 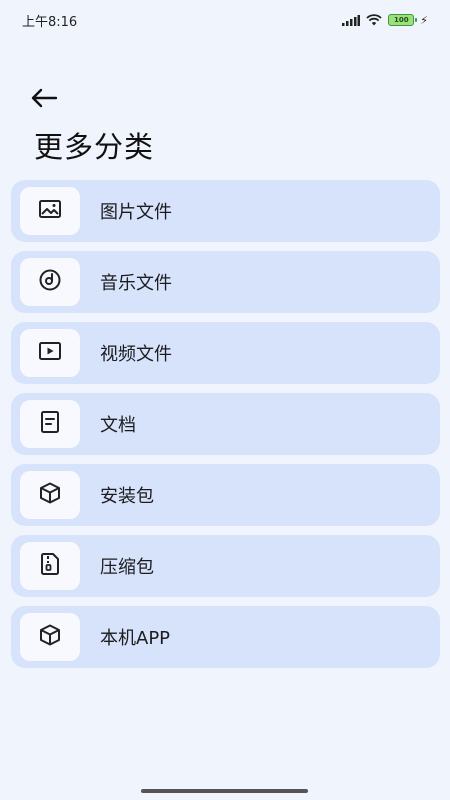 I want to click on zip-file-icon, so click(x=50, y=566).